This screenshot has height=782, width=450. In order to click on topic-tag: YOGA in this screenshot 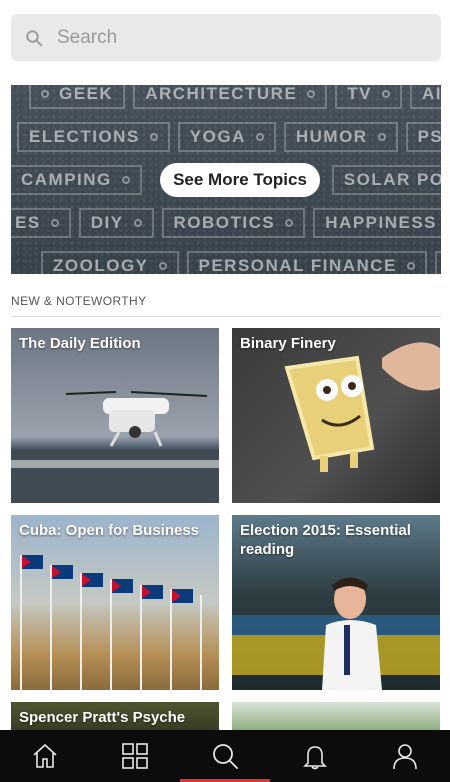, I will do `click(226, 137)`.